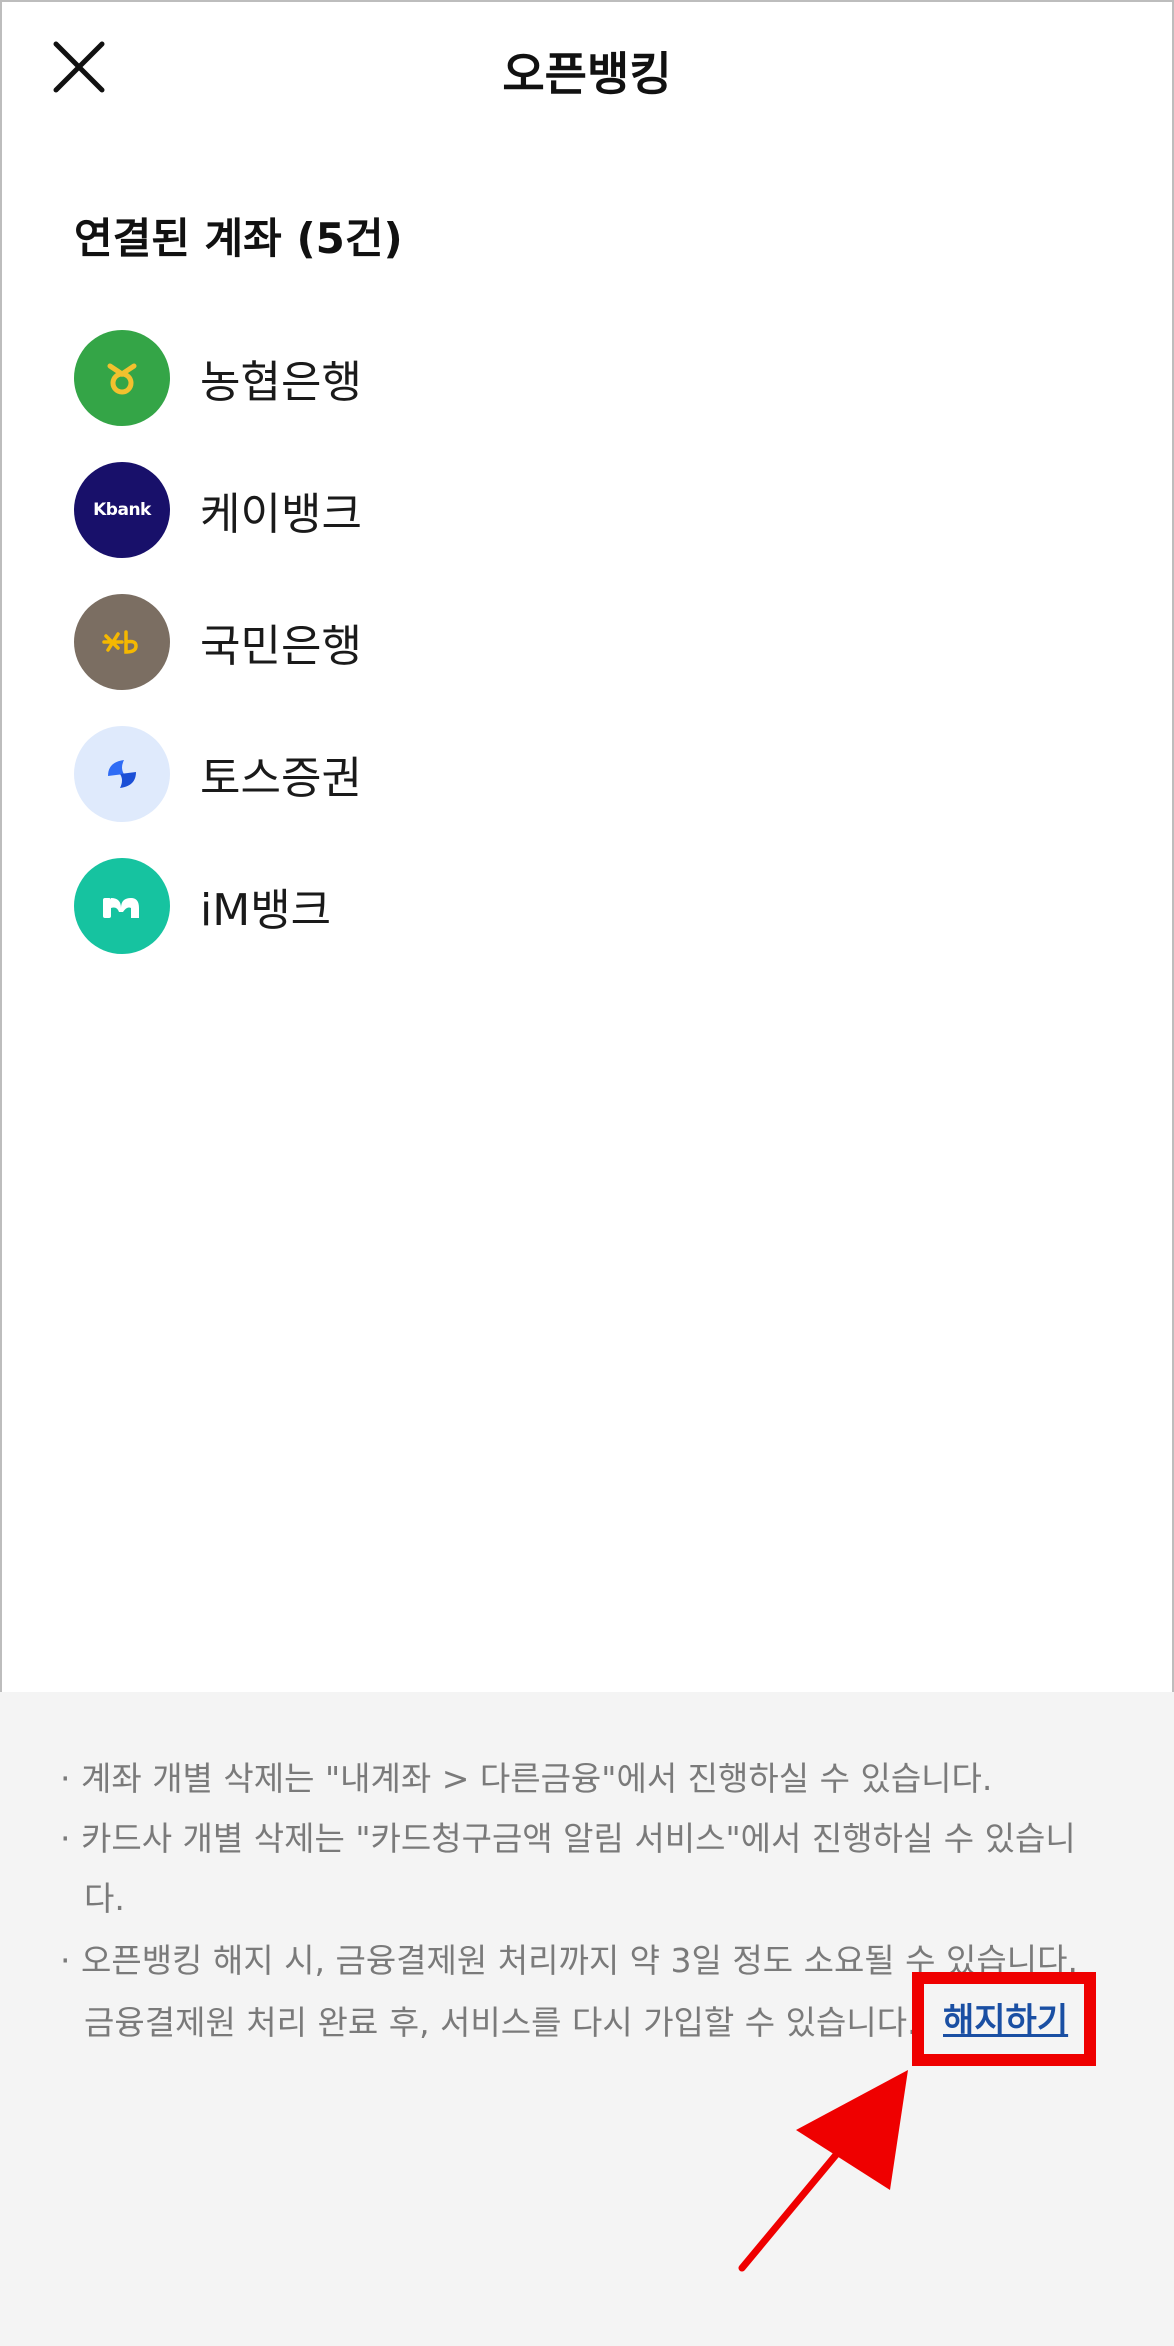 Image resolution: width=1174 pixels, height=2346 pixels. I want to click on kbank-logo: Kbank, so click(122, 510).